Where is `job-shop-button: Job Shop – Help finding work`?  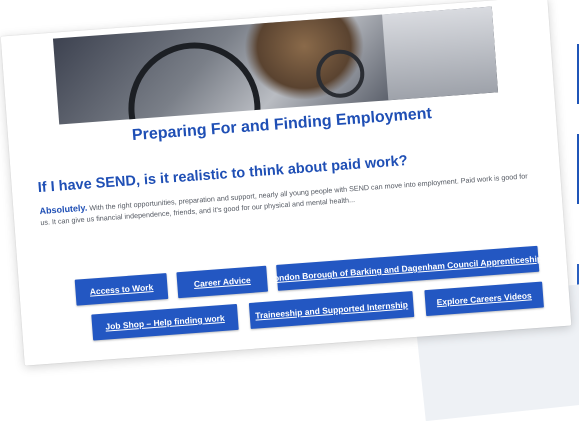
job-shop-button: Job Shop – Help finding work is located at coordinates (165, 322).